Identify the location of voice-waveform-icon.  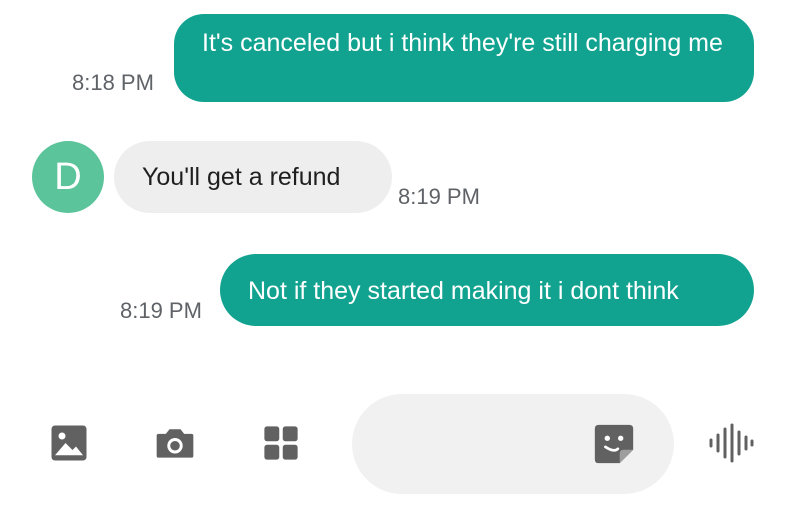
(731, 443).